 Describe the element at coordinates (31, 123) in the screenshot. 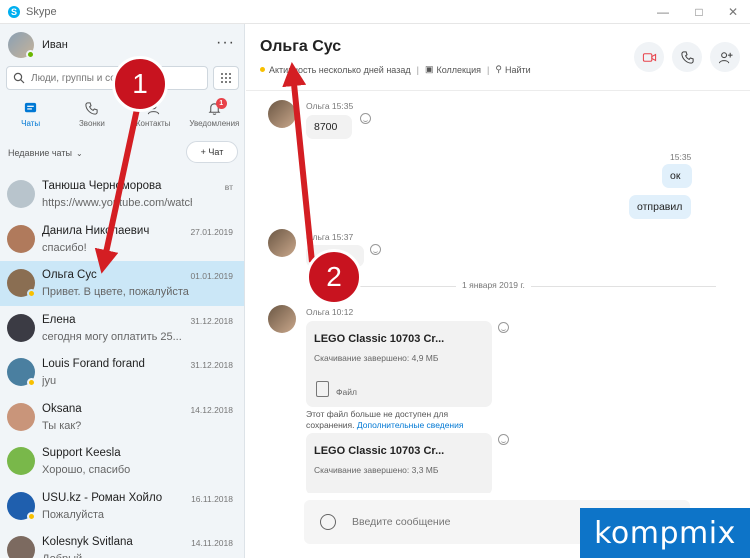

I see `tab-label: Чаты` at that location.